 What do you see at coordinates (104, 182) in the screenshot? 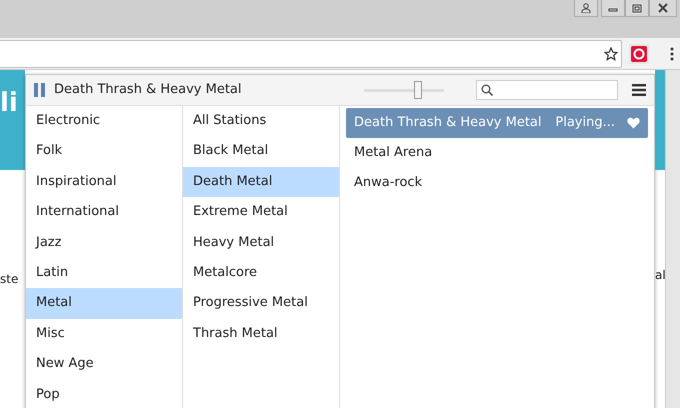
I see `genre-item: Inspirational` at bounding box center [104, 182].